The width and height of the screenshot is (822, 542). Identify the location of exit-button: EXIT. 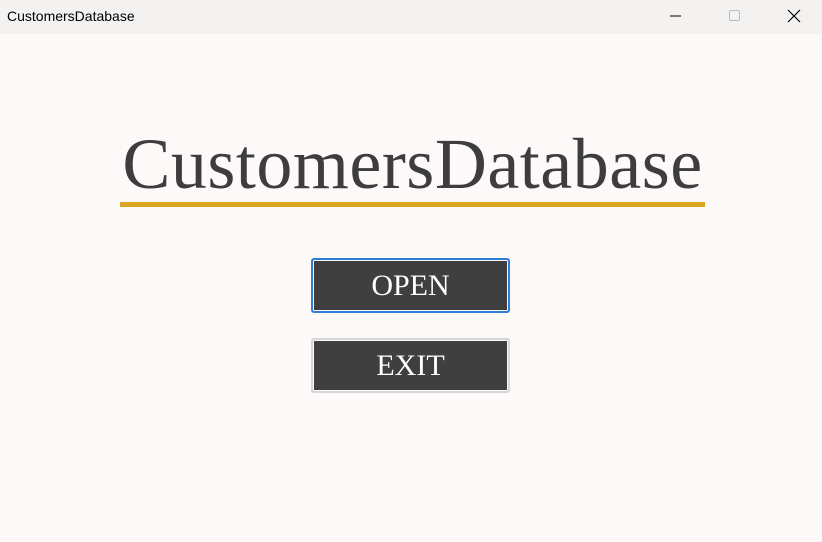
(410, 365).